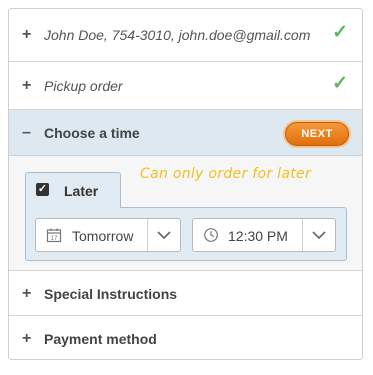 The image size is (373, 375). I want to click on order-later-note: Can only order for later, so click(225, 174).